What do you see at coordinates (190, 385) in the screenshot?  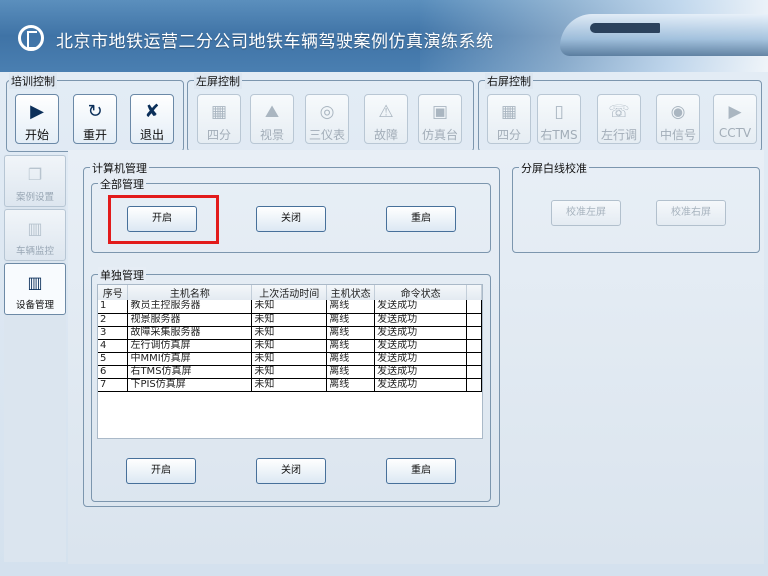 I see `cell-host-name: 下PIS仿真屏` at bounding box center [190, 385].